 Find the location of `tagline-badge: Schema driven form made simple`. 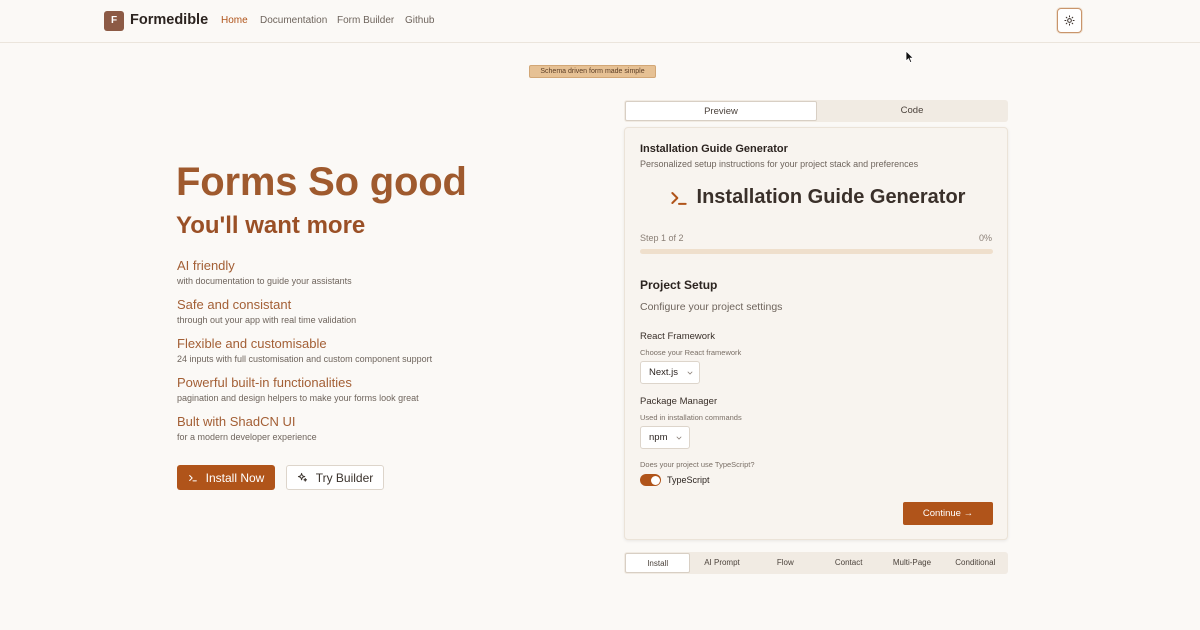

tagline-badge: Schema driven form made simple is located at coordinates (592, 71).